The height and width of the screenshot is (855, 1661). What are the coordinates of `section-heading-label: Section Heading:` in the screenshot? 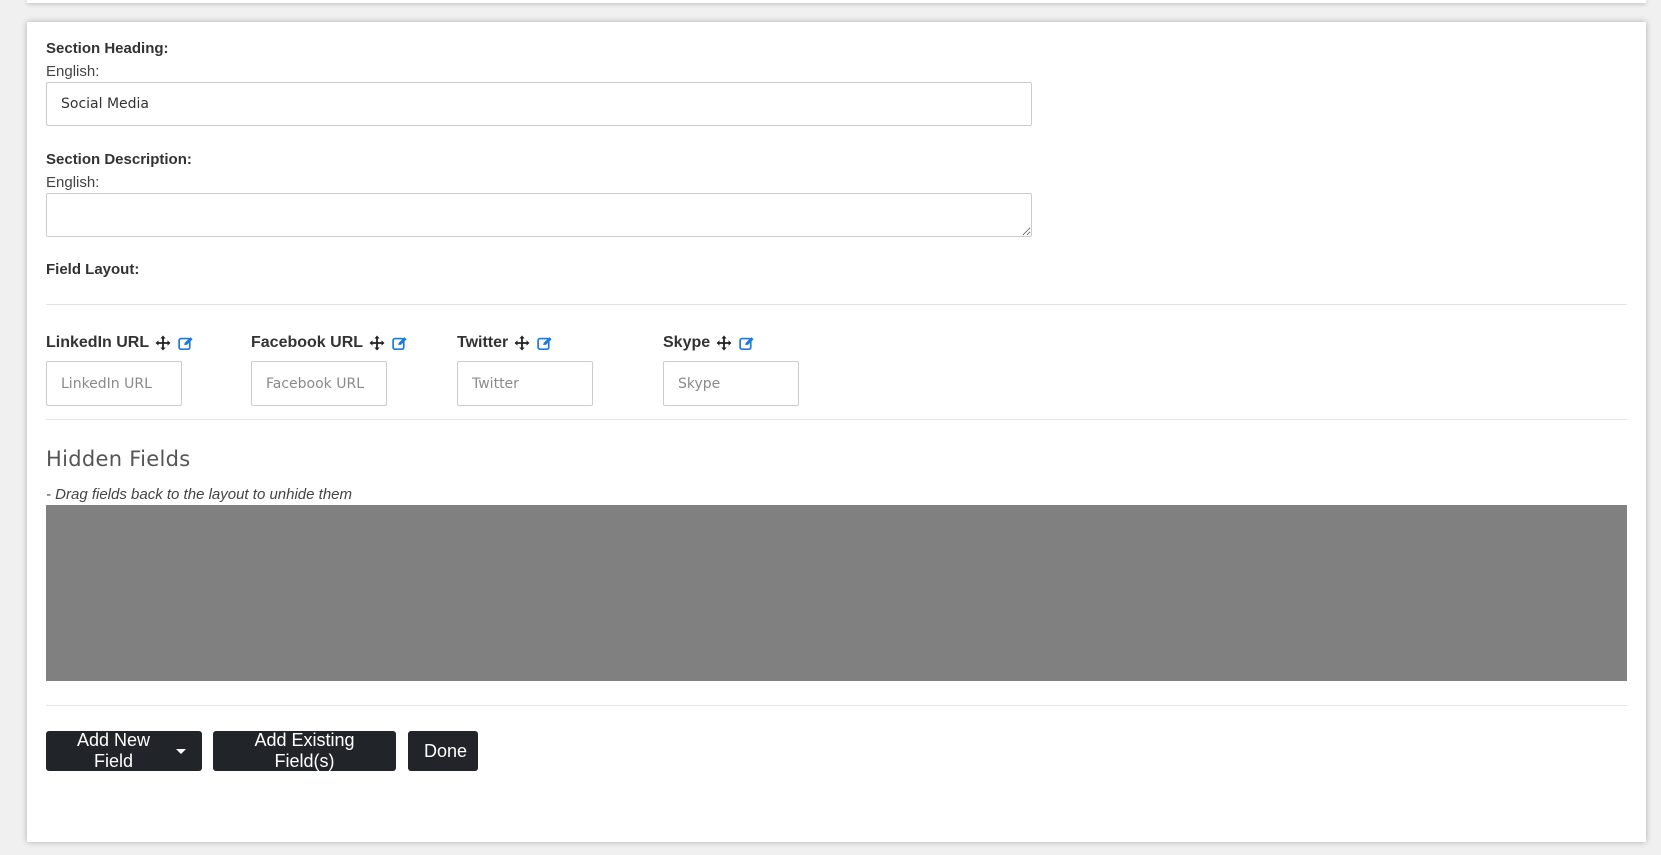 It's located at (107, 48).